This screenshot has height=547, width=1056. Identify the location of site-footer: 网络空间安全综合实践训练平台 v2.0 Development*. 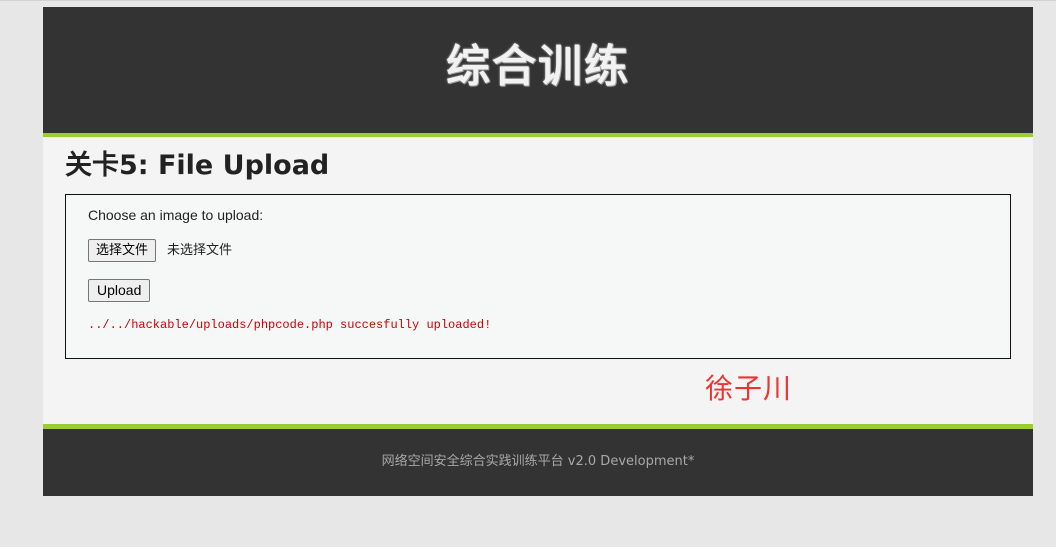
(538, 462).